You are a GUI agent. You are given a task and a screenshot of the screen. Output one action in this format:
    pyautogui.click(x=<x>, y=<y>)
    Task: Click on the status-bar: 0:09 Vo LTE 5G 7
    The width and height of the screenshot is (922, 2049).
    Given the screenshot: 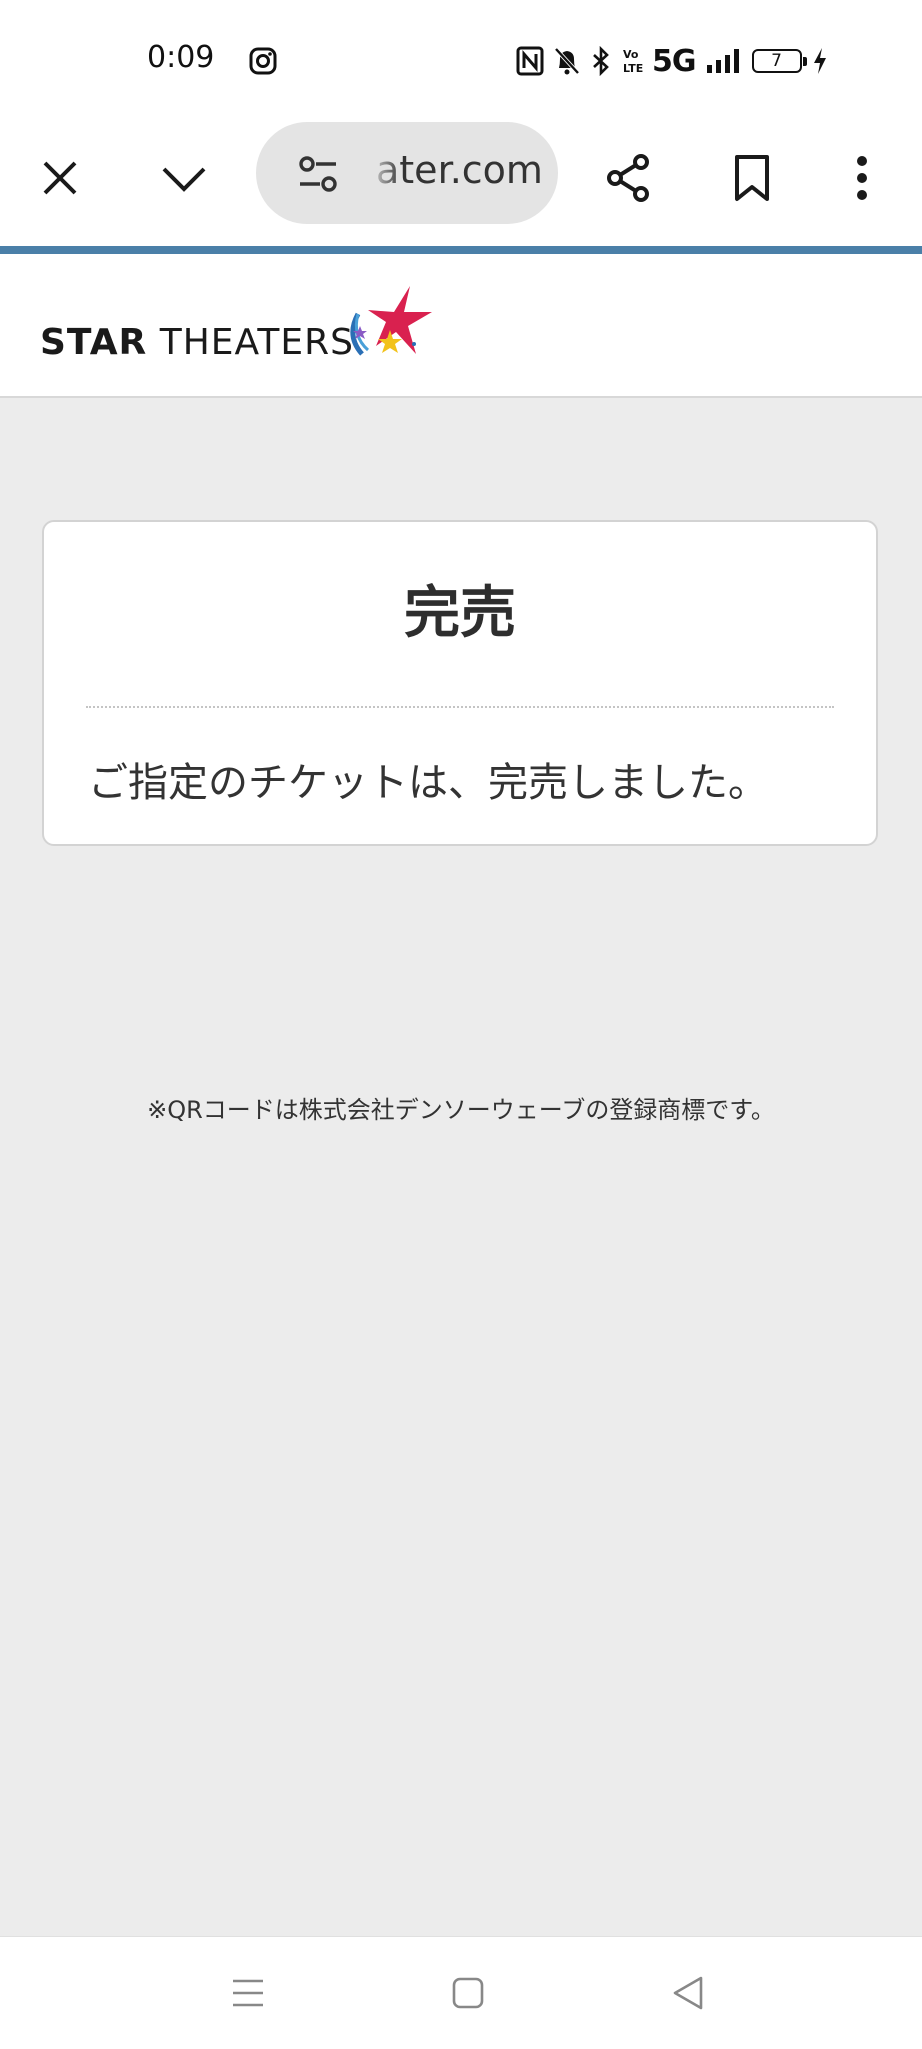 What is the action you would take?
    pyautogui.click(x=461, y=59)
    